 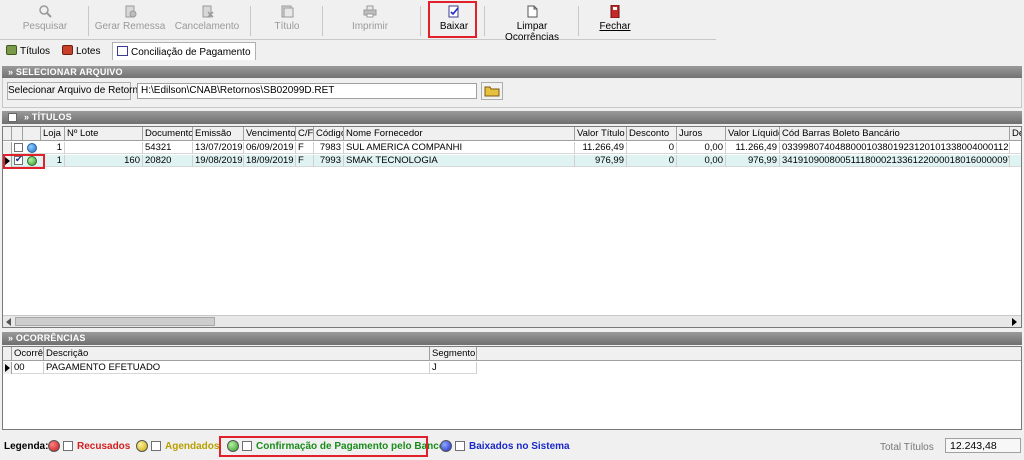 What do you see at coordinates (287, 20) in the screenshot?
I see `titulo-button: Título` at bounding box center [287, 20].